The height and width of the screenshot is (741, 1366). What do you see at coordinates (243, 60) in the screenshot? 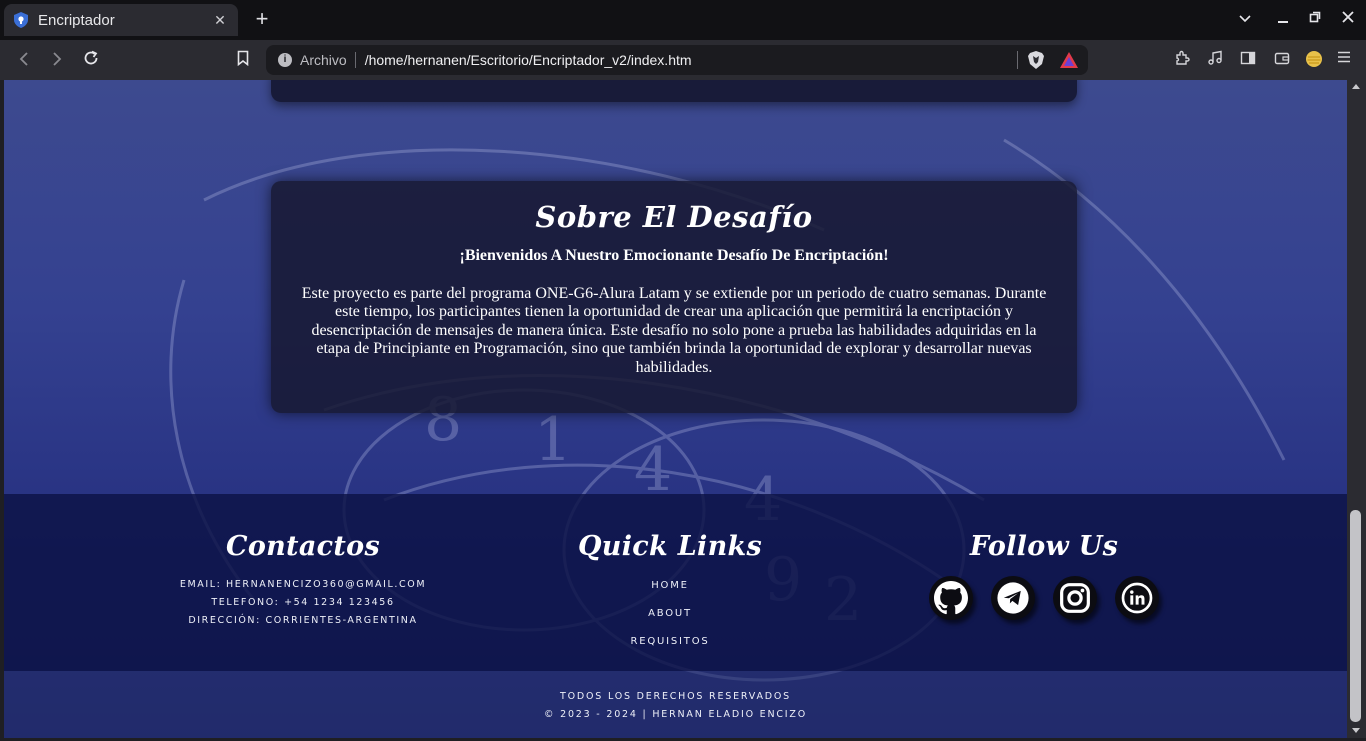
I see `bookmark-icon` at bounding box center [243, 60].